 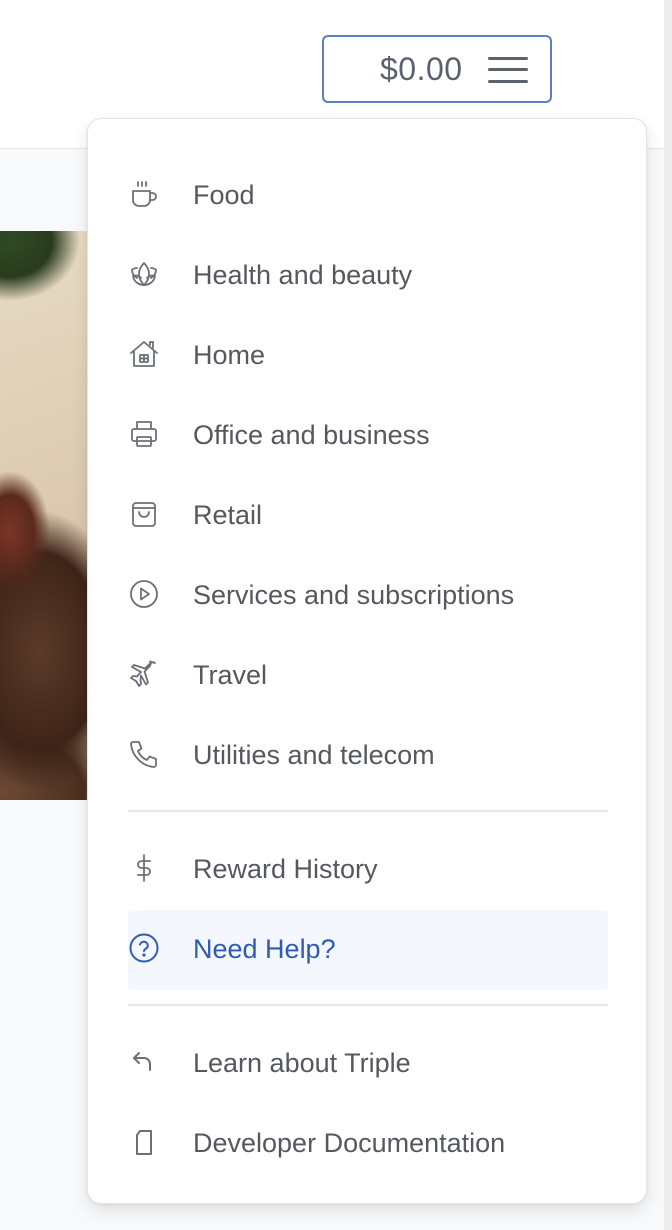 I want to click on cart-menu-button: $0.00, so click(x=437, y=69).